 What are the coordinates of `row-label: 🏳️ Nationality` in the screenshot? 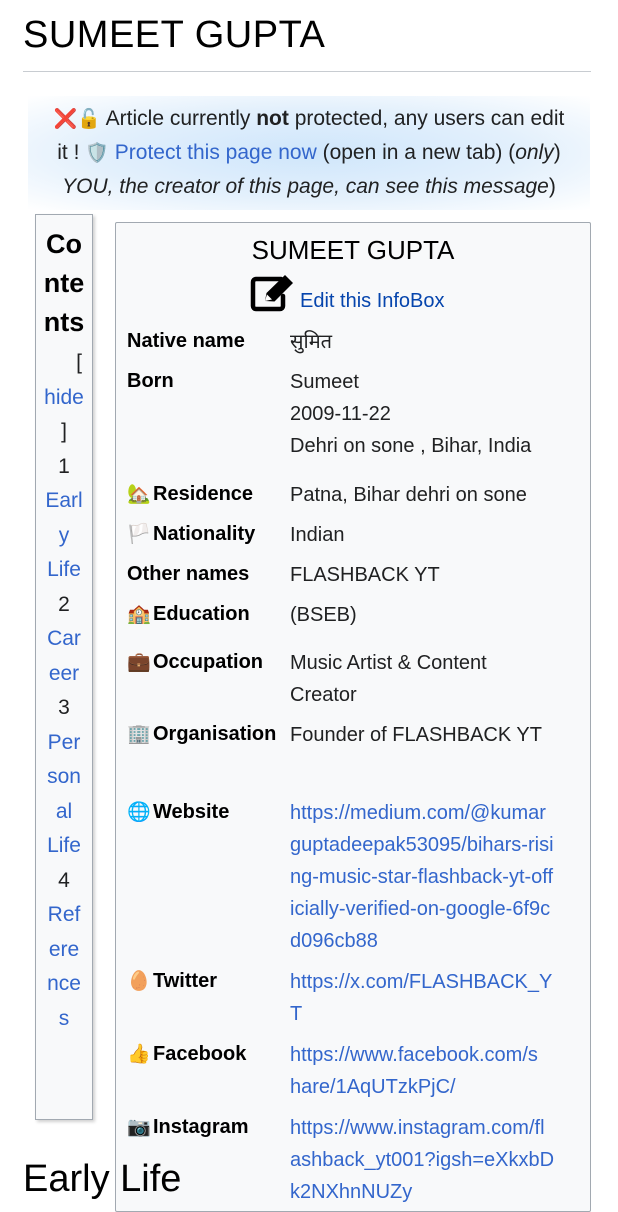 It's located at (191, 534).